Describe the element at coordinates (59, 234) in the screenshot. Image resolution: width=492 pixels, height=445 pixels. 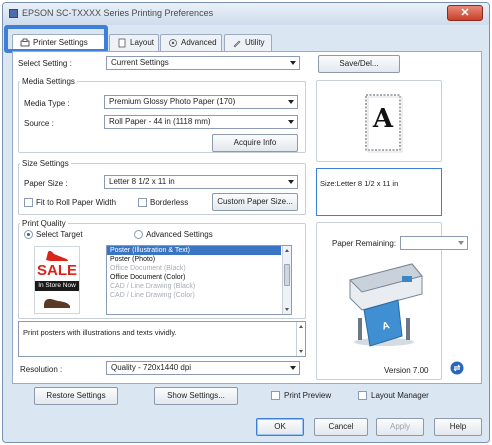
I see `select-target-label: Select Target` at that location.